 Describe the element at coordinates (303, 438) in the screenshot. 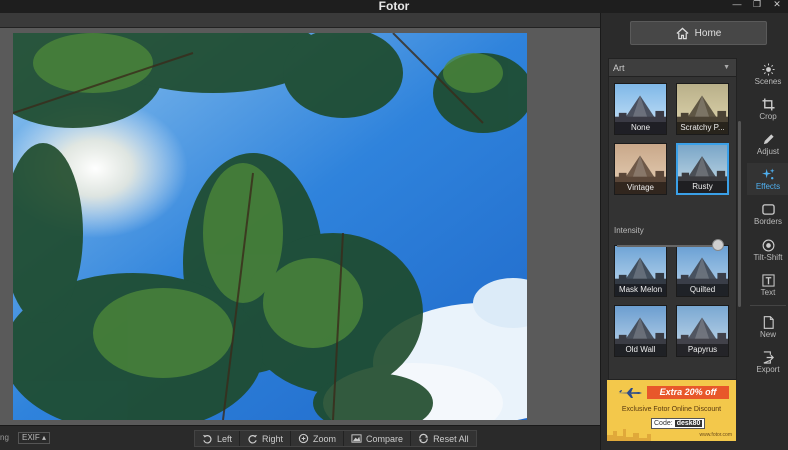

I see `zoom-icon` at that location.